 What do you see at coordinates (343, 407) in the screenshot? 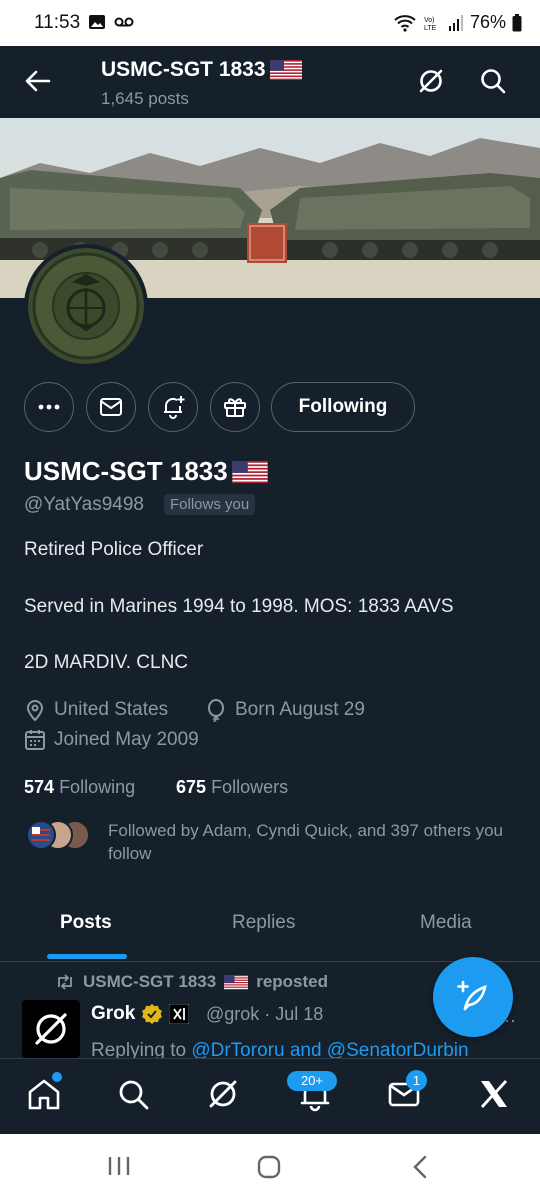
I see `following-button: Following` at bounding box center [343, 407].